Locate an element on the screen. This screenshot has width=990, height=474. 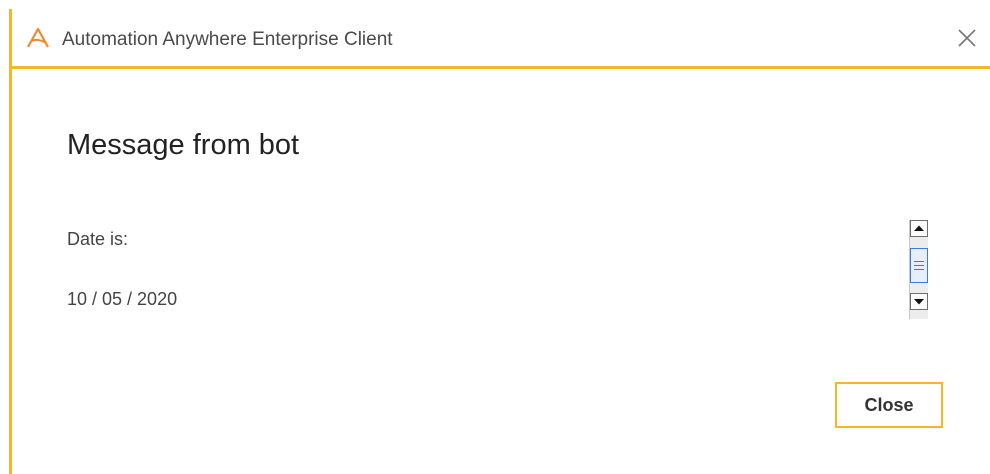
message-line-date: 10 / 05 / 2020 is located at coordinates (122, 299).